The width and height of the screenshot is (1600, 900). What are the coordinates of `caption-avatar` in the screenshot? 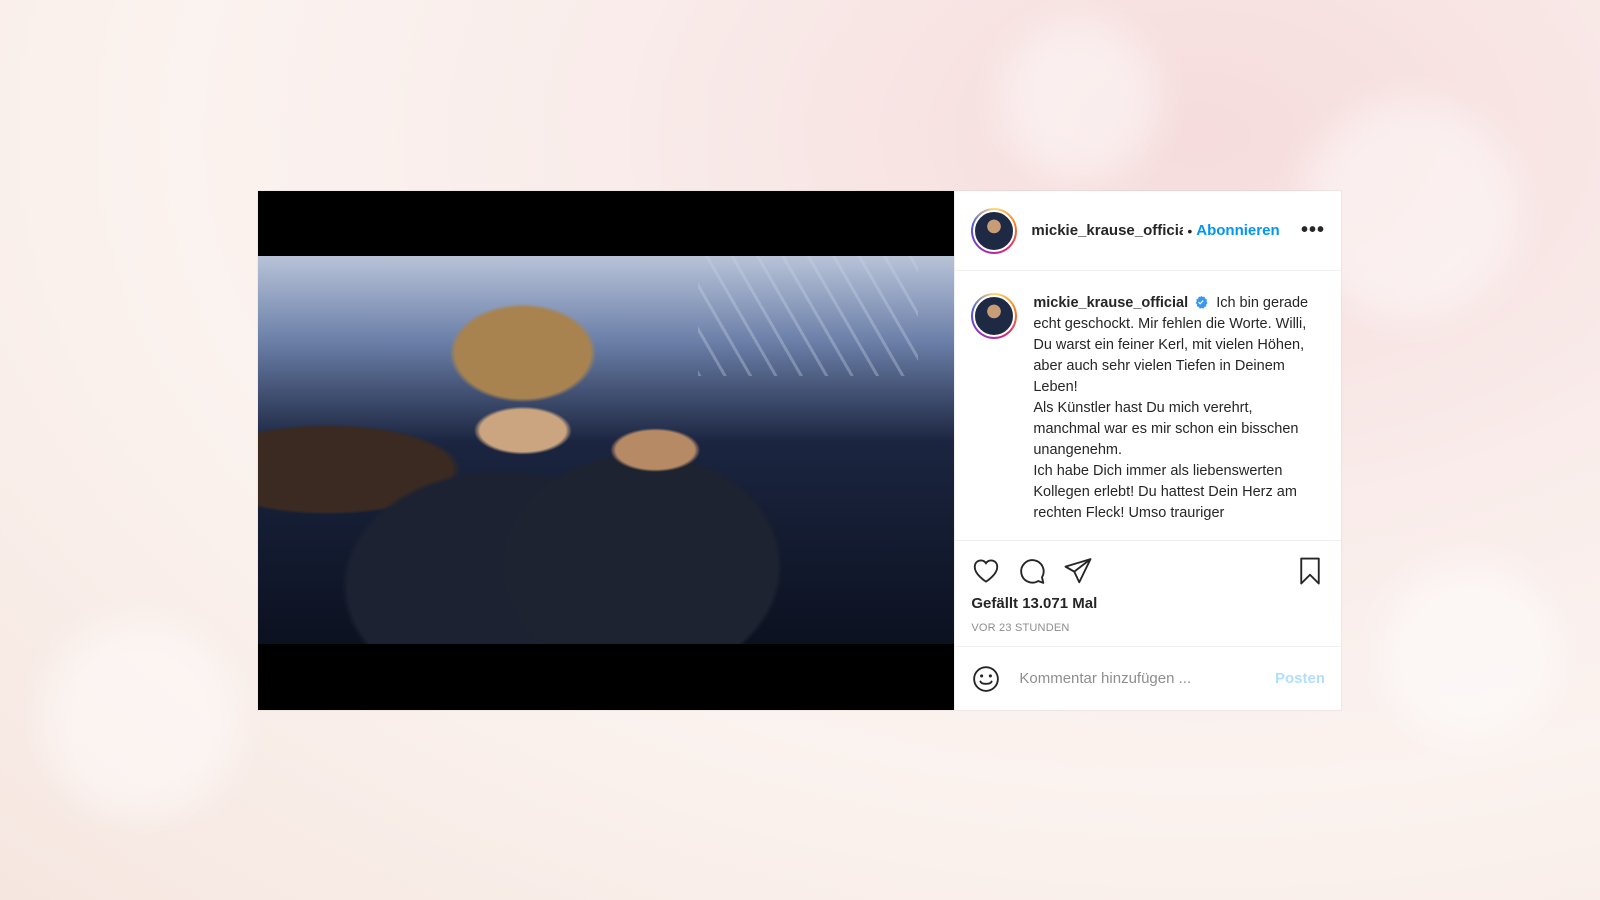 It's located at (994, 316).